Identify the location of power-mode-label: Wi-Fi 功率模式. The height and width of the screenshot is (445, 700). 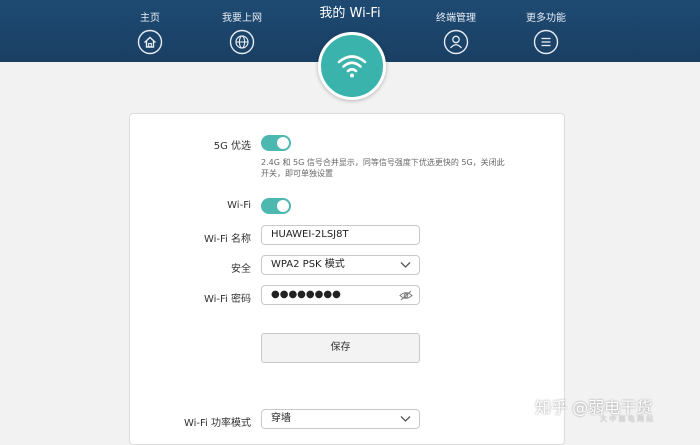
(217, 423).